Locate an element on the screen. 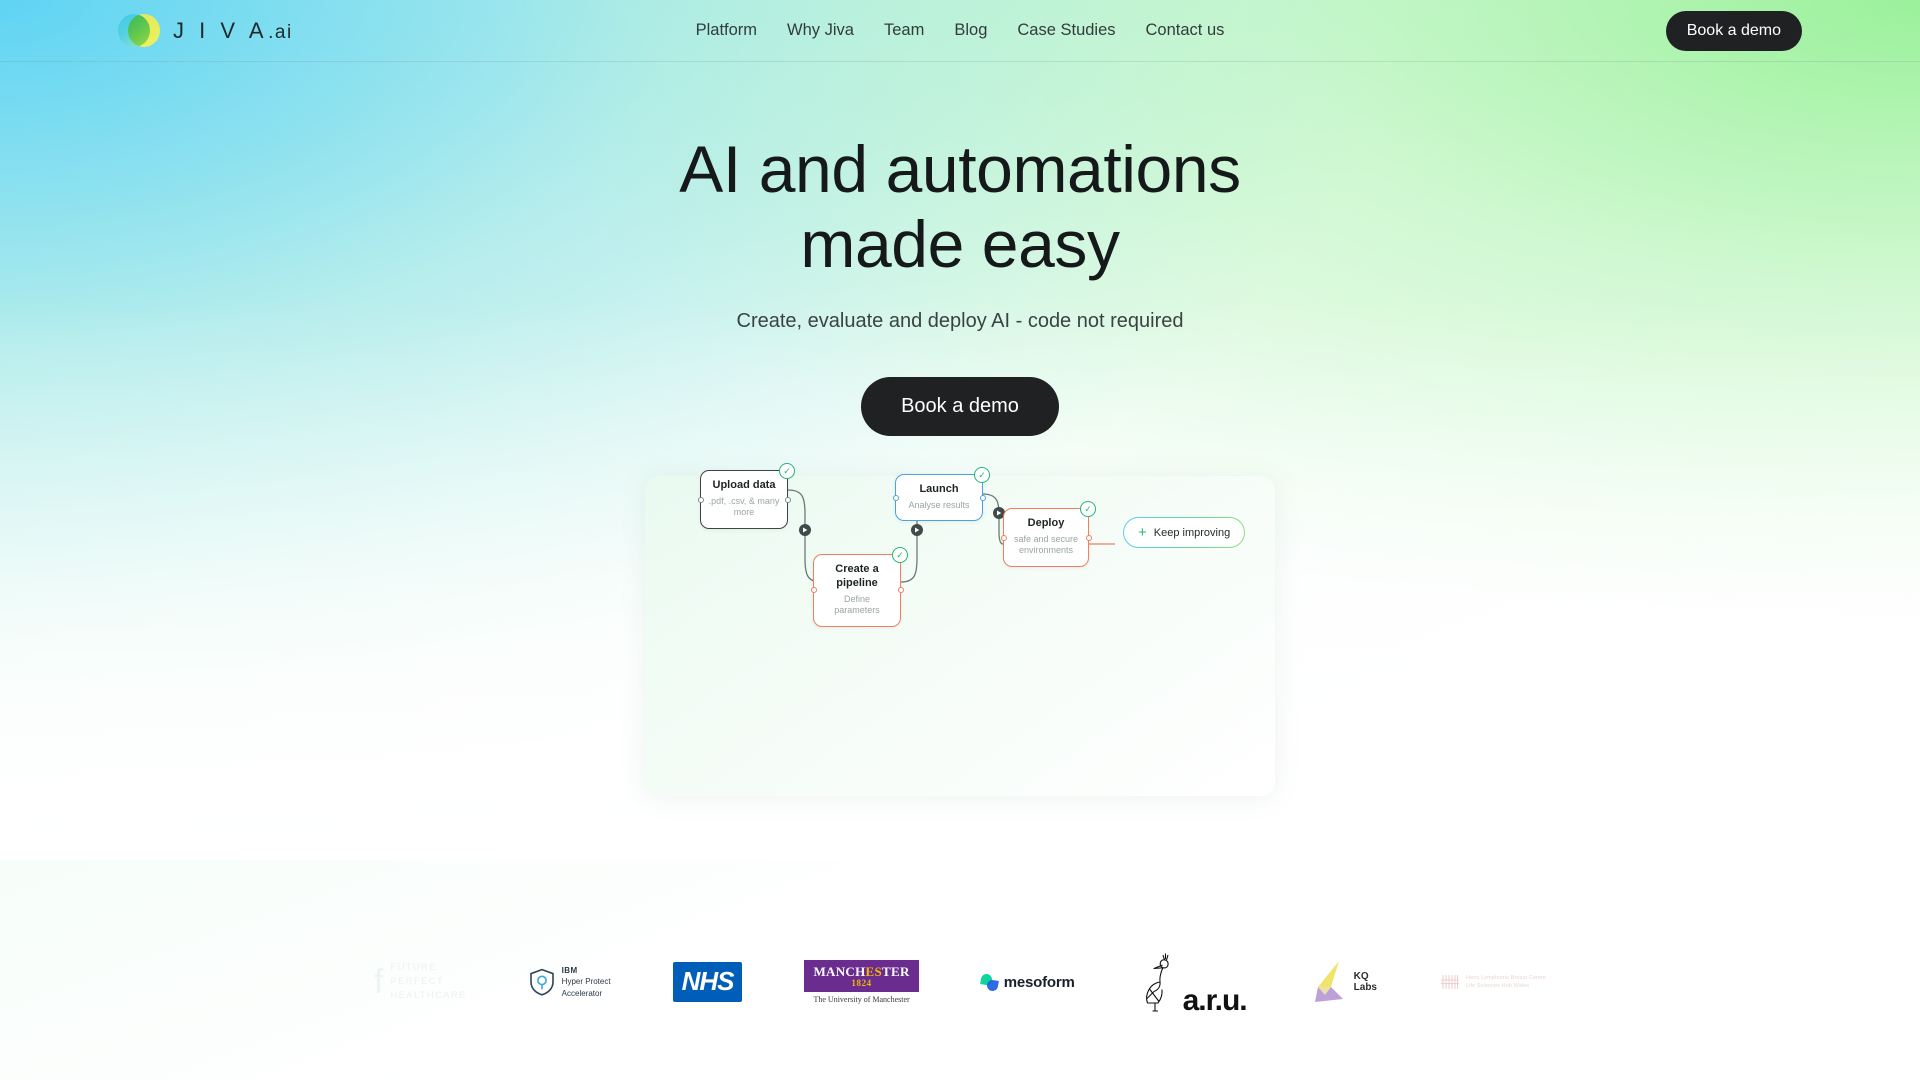  logo-mesoform: mesoform is located at coordinates (1027, 982).